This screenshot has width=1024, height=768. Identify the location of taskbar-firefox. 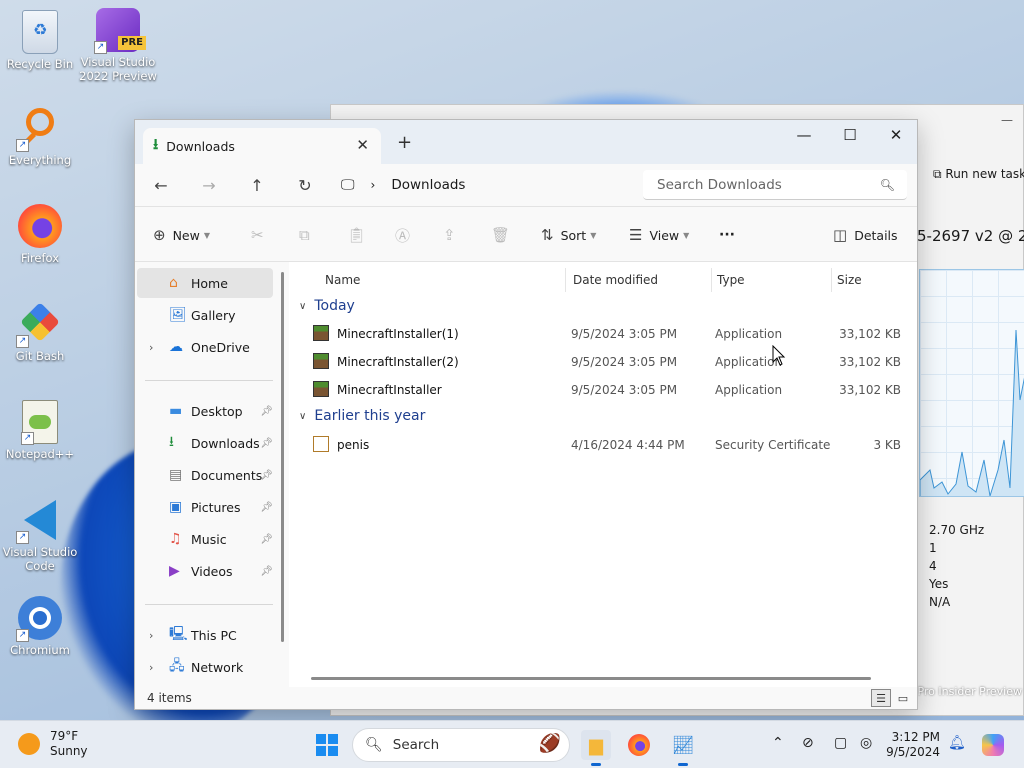
(639, 745).